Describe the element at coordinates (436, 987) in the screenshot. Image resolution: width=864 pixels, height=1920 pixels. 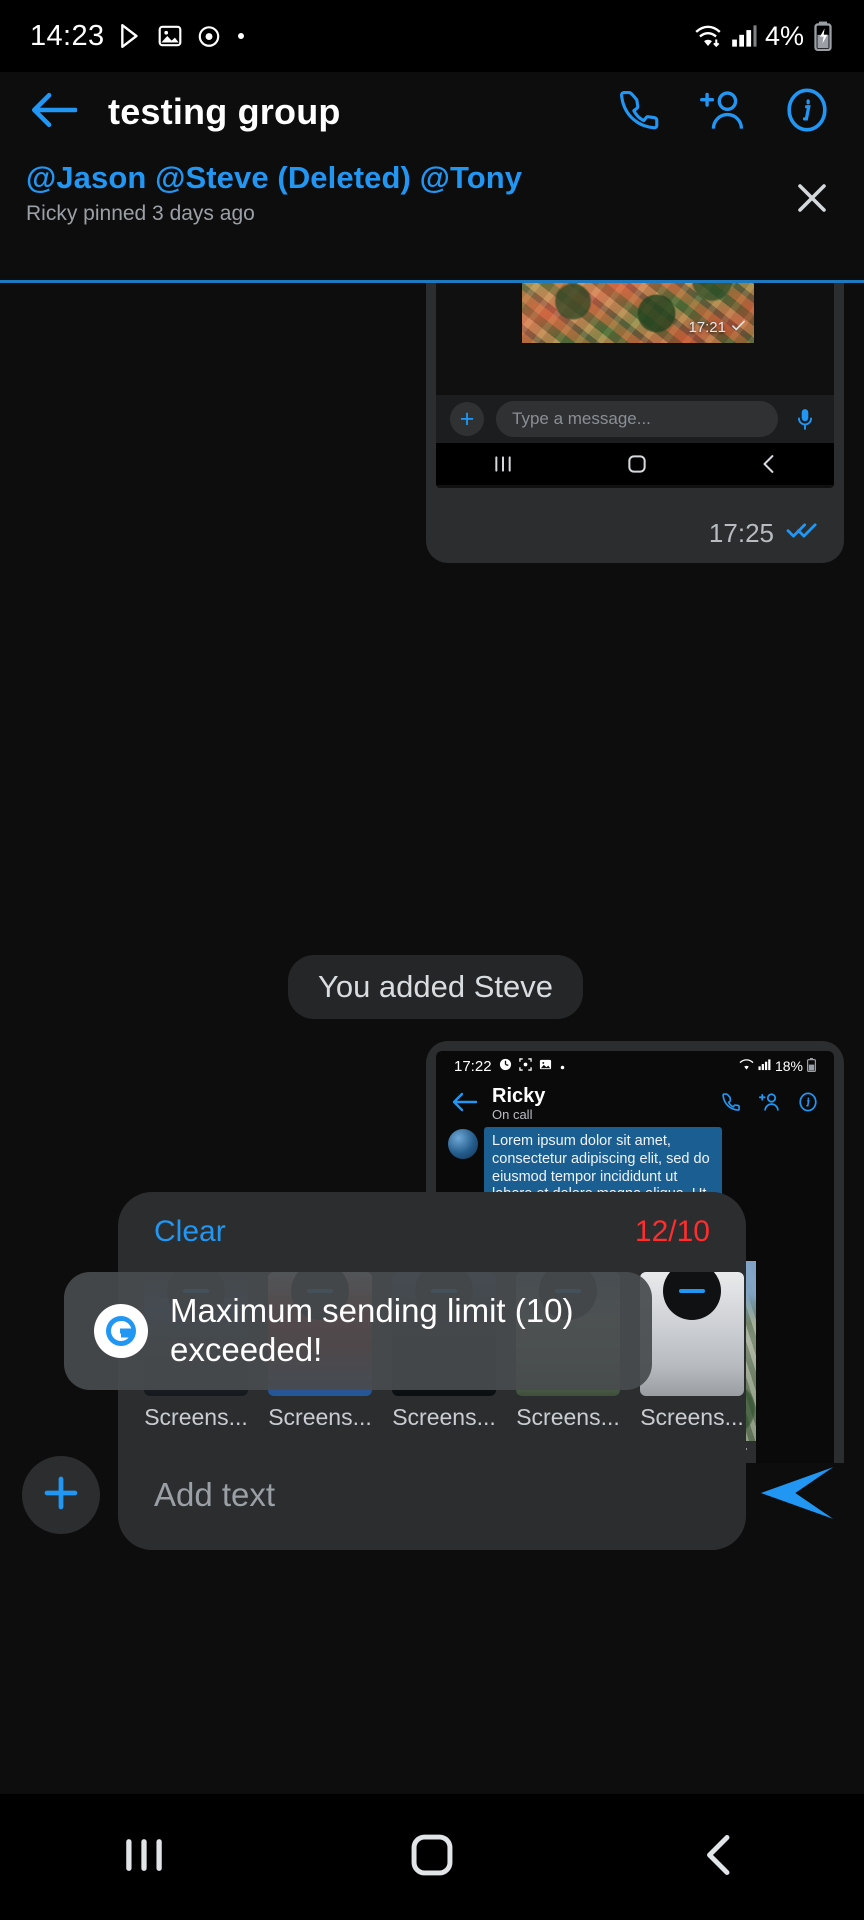
I see `system-event-message: You added Steve` at that location.